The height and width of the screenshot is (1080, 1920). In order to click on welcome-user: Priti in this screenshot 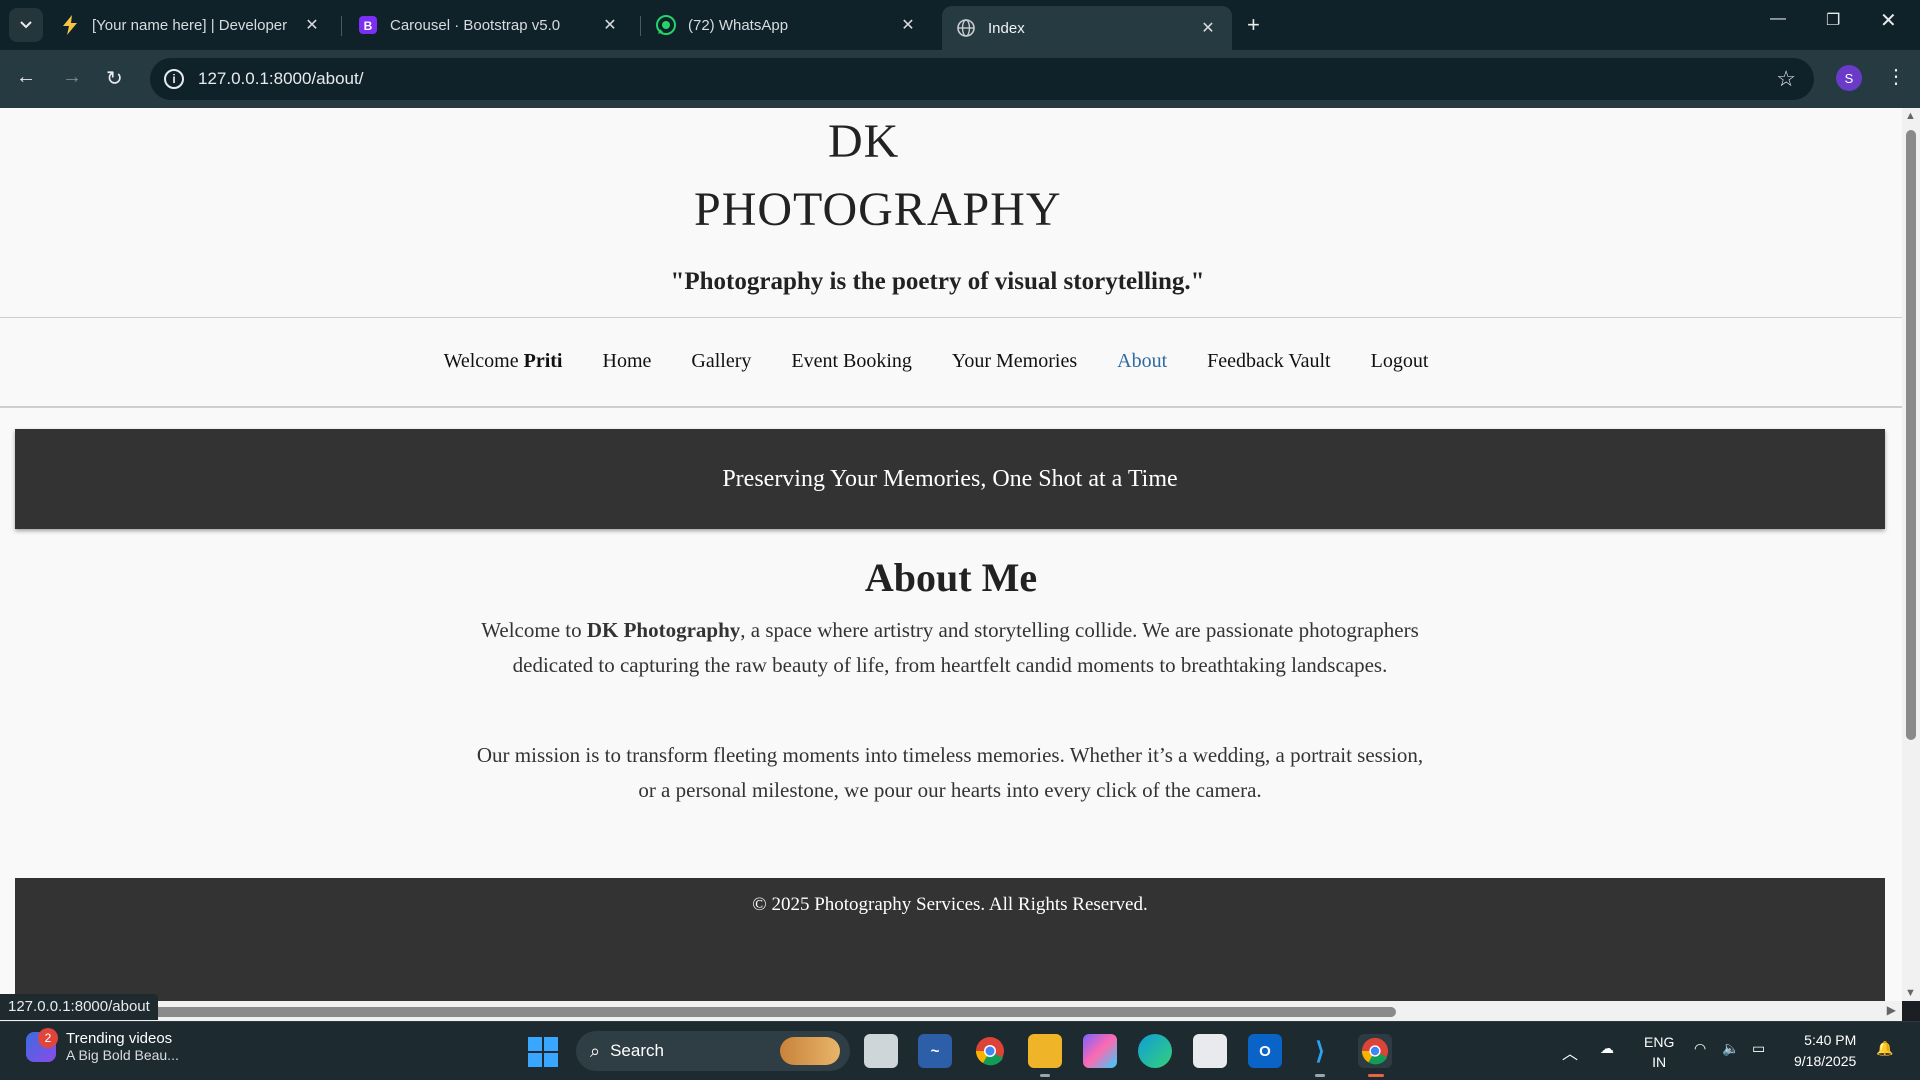, I will do `click(543, 361)`.